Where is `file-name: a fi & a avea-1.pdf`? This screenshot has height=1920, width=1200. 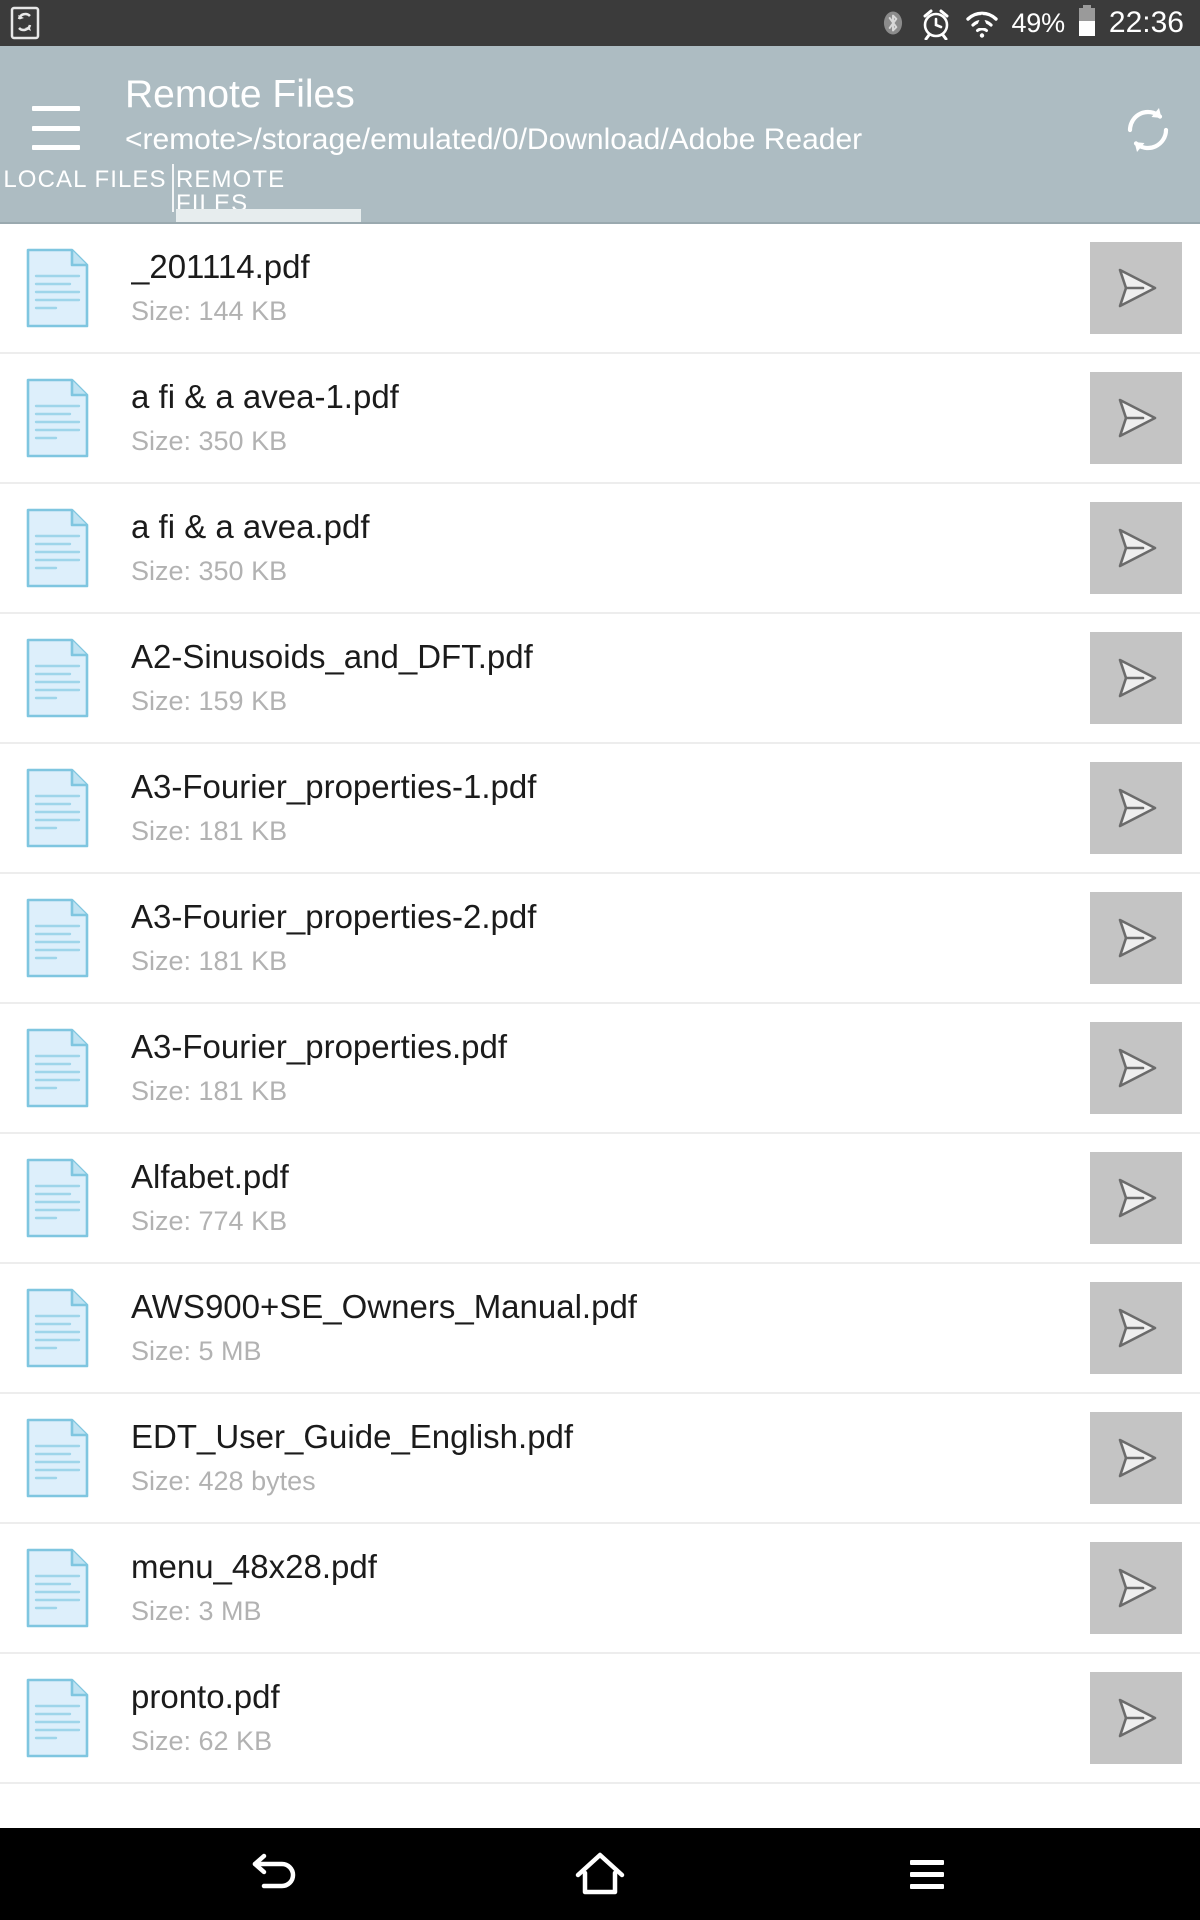
file-name: a fi & a avea-1.pdf is located at coordinates (265, 397).